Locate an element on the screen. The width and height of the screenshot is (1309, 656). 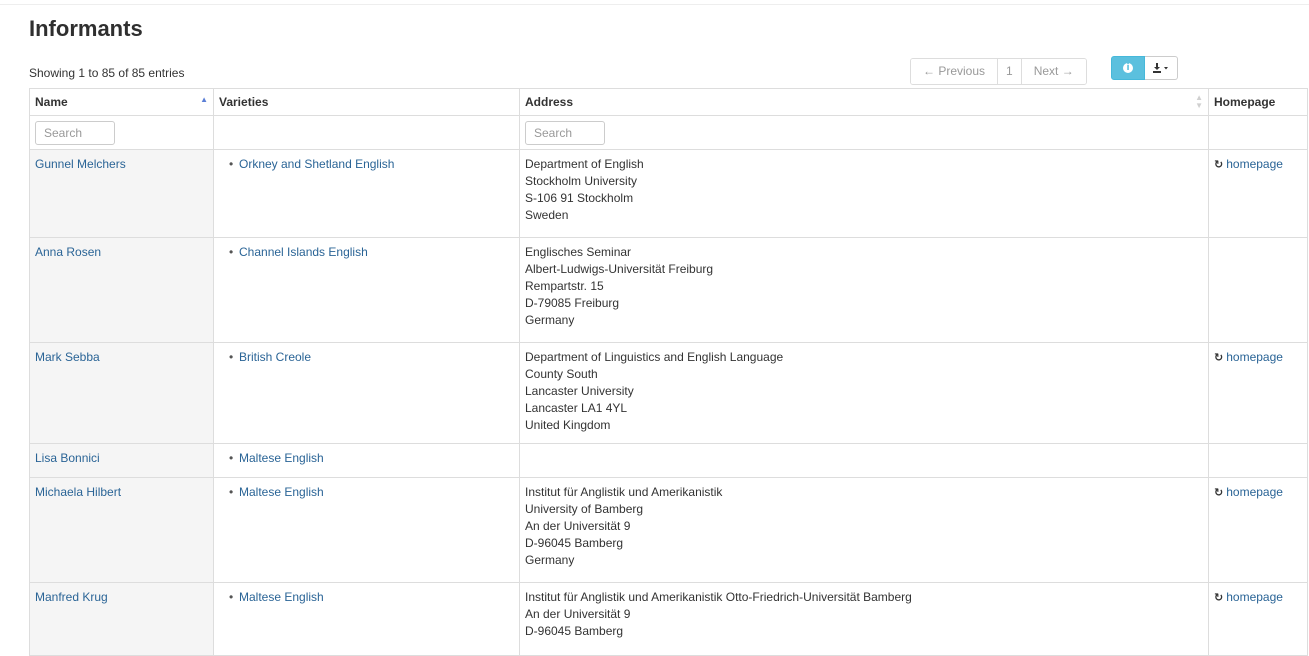
sort-asc-icon: ▲ is located at coordinates (204, 99).